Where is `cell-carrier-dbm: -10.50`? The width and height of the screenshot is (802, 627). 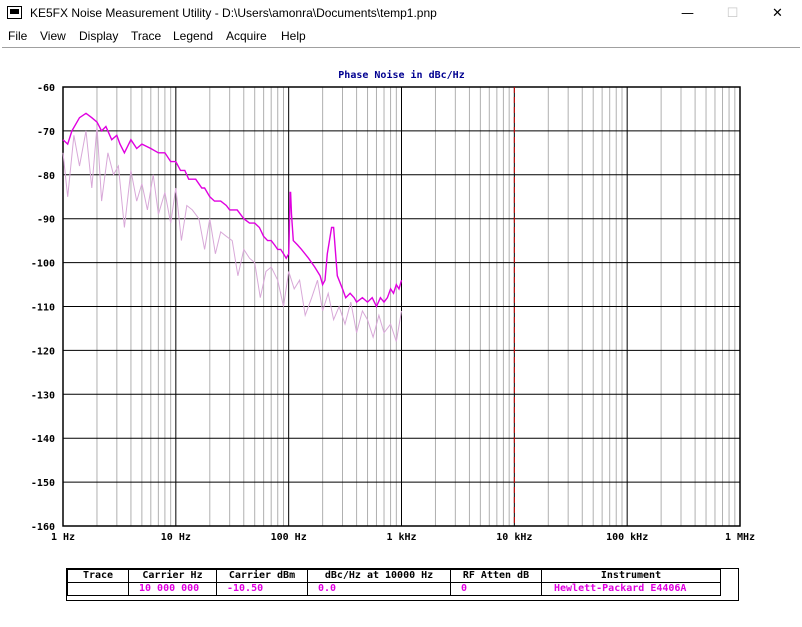
cell-carrier-dbm: -10.50 is located at coordinates (262, 589).